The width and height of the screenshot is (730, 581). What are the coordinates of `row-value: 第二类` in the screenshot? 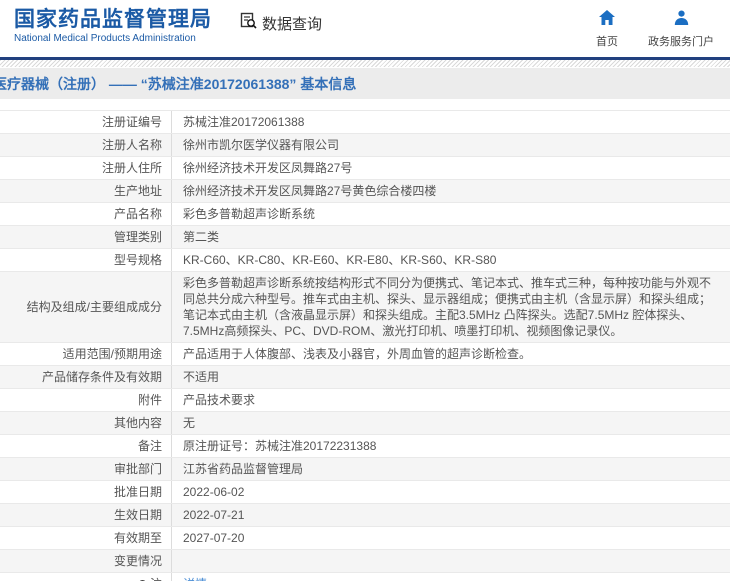 It's located at (201, 237).